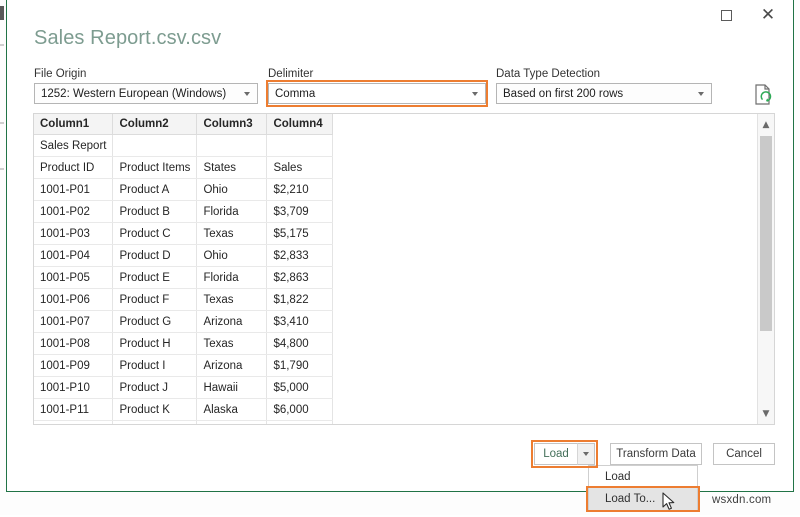 This screenshot has width=800, height=517. Describe the element at coordinates (74, 124) in the screenshot. I see `column-header: Column1` at that location.